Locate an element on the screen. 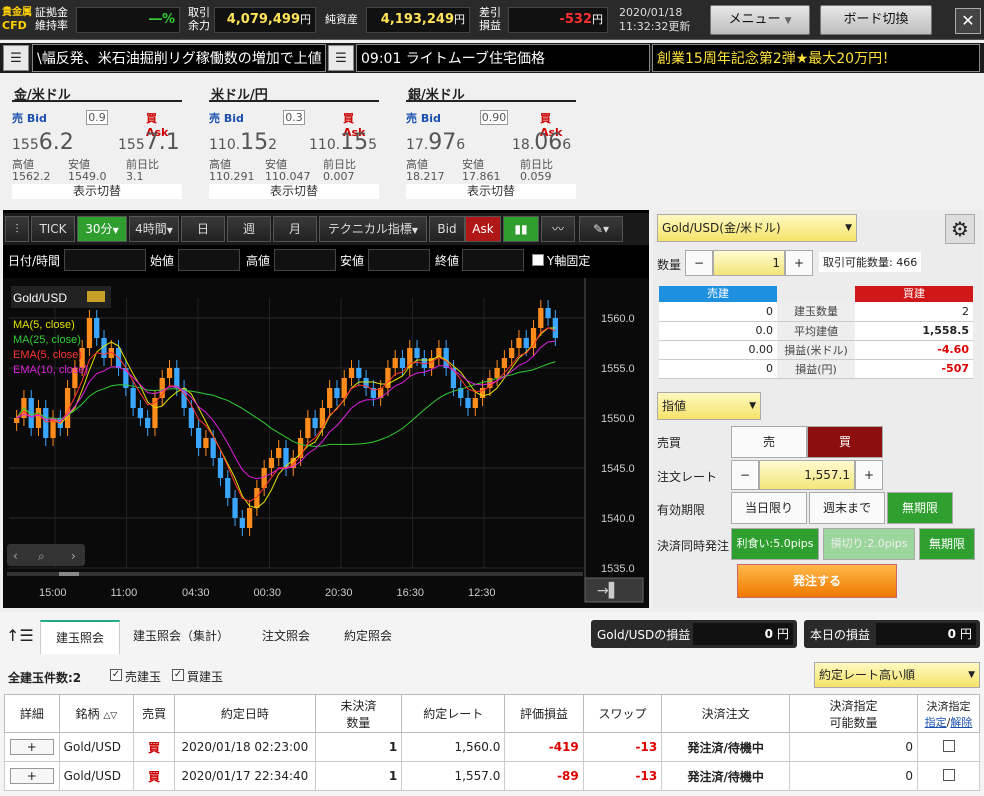  ask-big: 15 is located at coordinates (354, 142).